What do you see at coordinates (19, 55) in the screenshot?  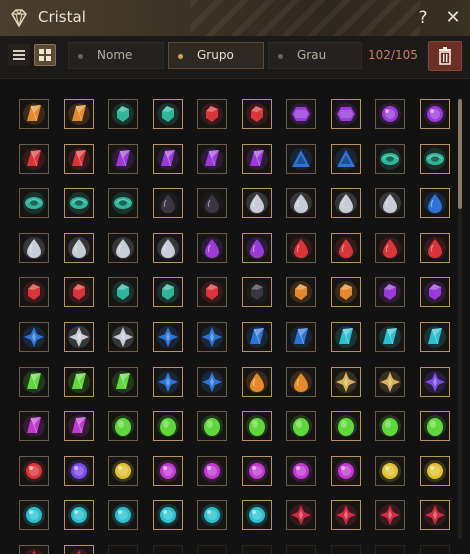 I see `list-view-button` at bounding box center [19, 55].